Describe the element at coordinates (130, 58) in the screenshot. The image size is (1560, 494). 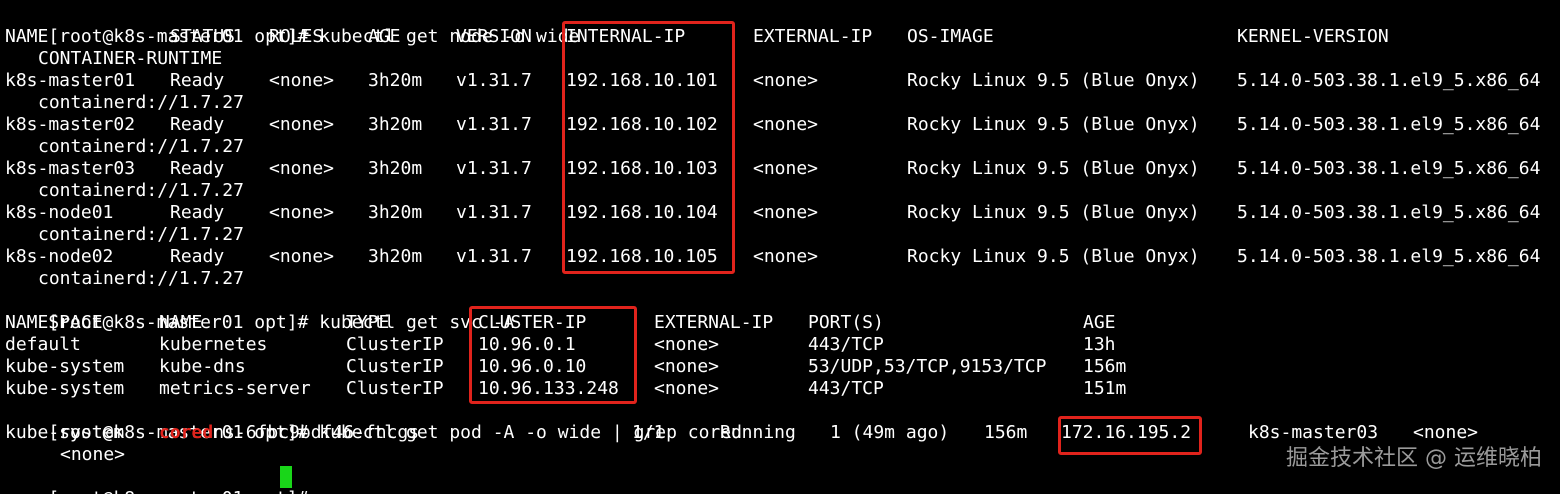
I see `column-header: CONTAINER-RUNTIME` at that location.